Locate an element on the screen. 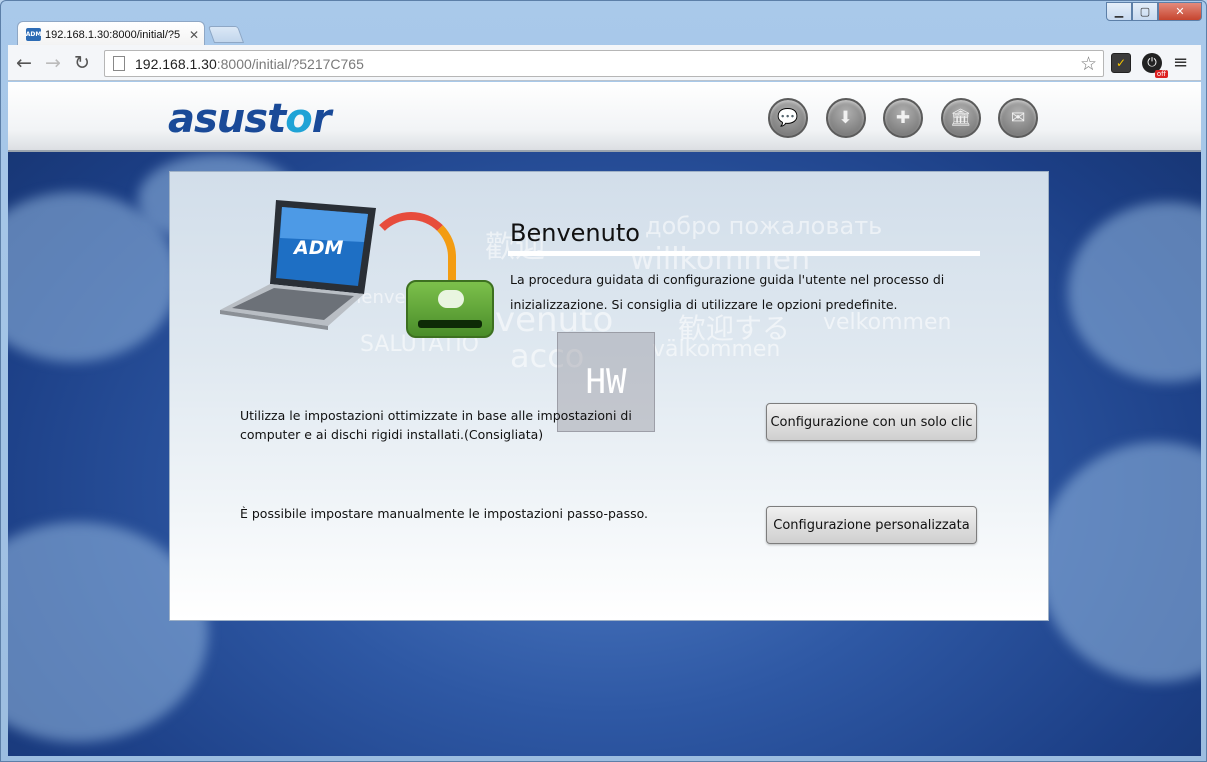 This screenshot has height=762, width=1207. maximize-button: ▢ is located at coordinates (1145, 11).